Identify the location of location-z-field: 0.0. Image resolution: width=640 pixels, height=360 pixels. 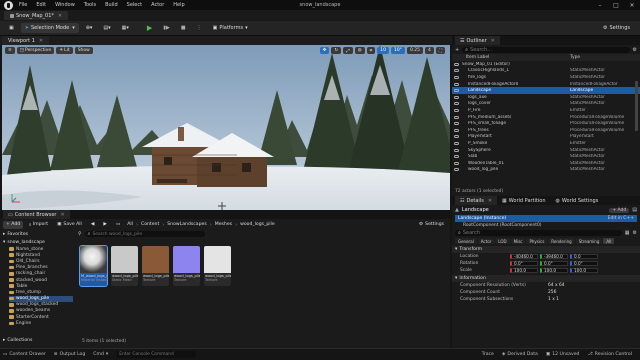
(584, 256).